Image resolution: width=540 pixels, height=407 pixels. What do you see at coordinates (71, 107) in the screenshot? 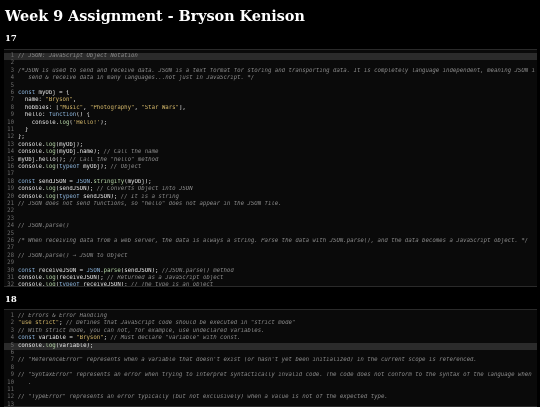
I see `code-token: "Music"` at bounding box center [71, 107].